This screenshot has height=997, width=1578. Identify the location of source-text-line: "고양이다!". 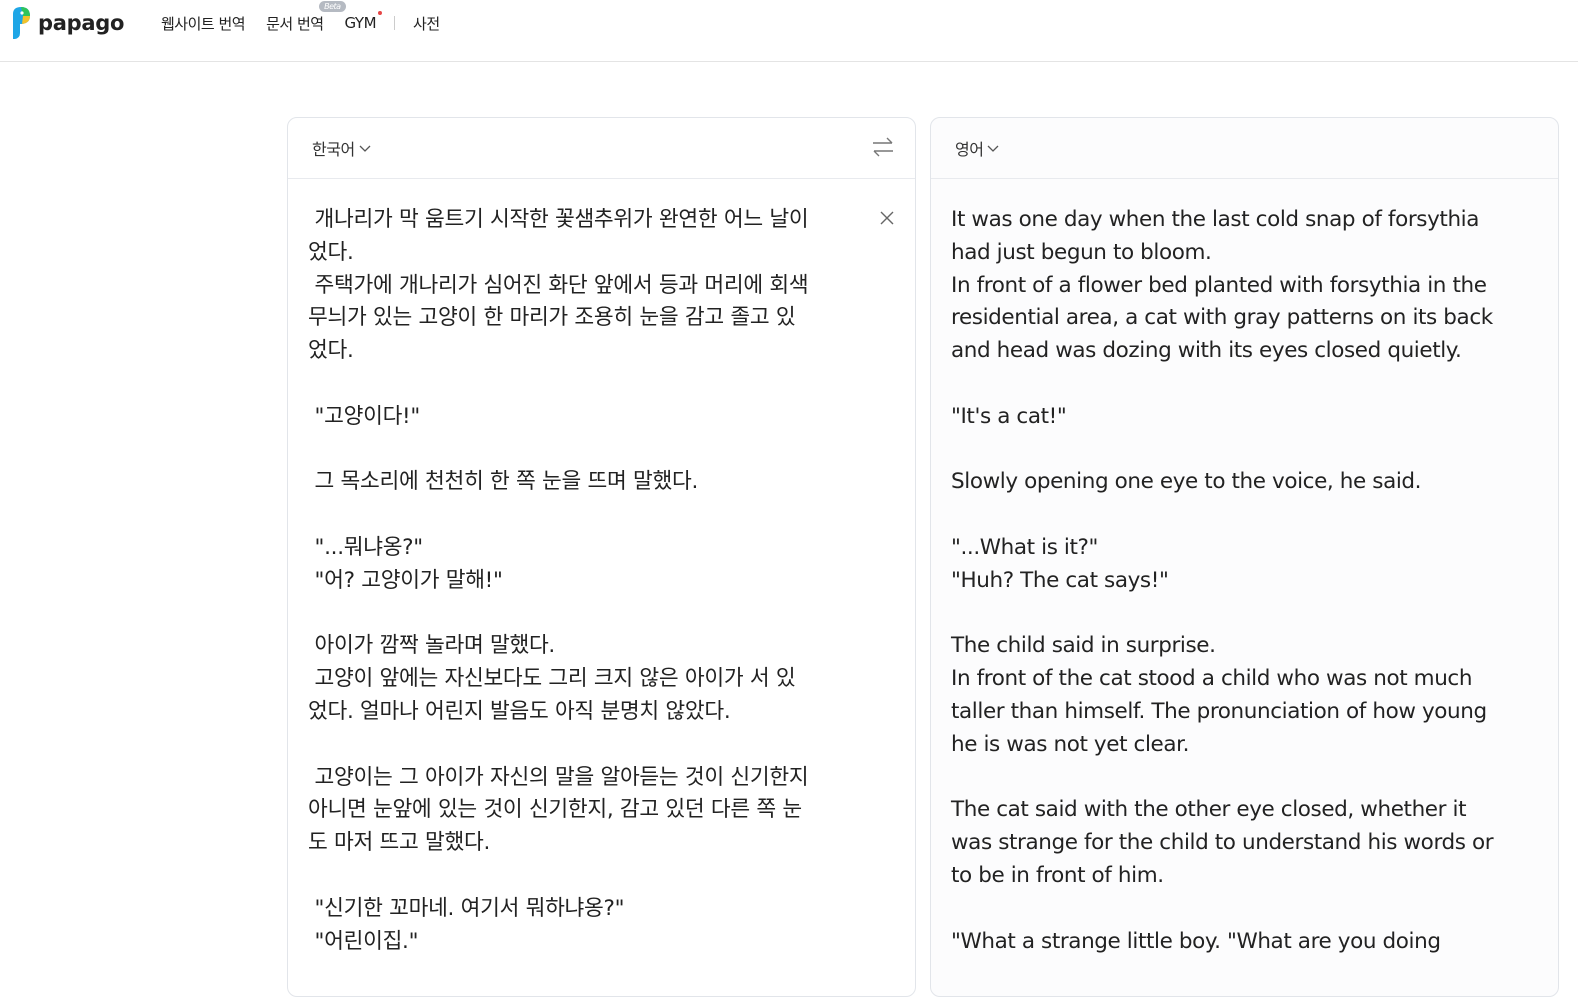
(364, 416).